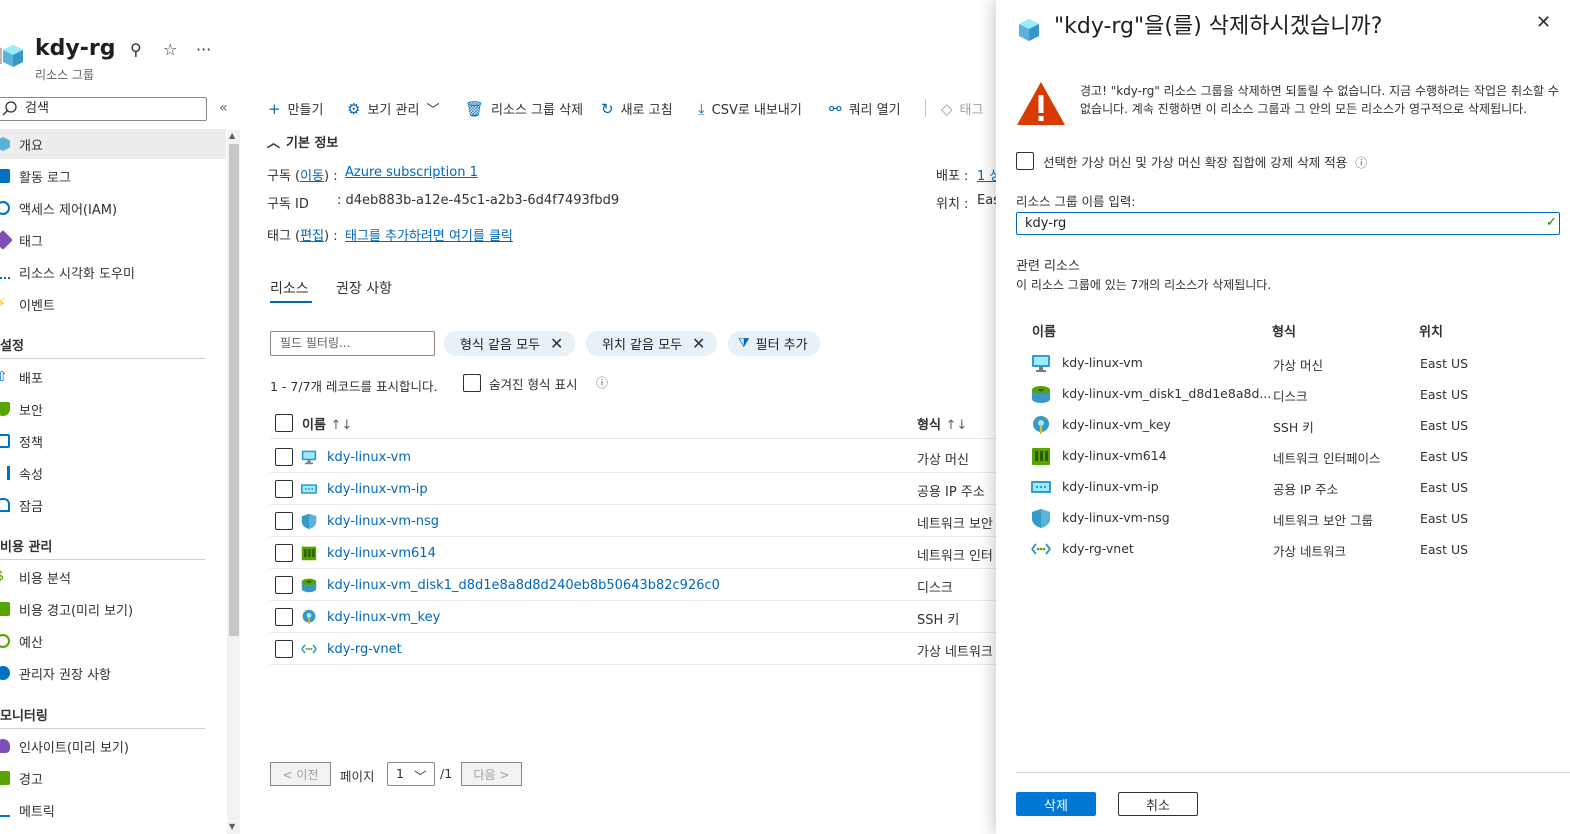 This screenshot has width=1570, height=834. I want to click on public-ip-icon, so click(309, 489).